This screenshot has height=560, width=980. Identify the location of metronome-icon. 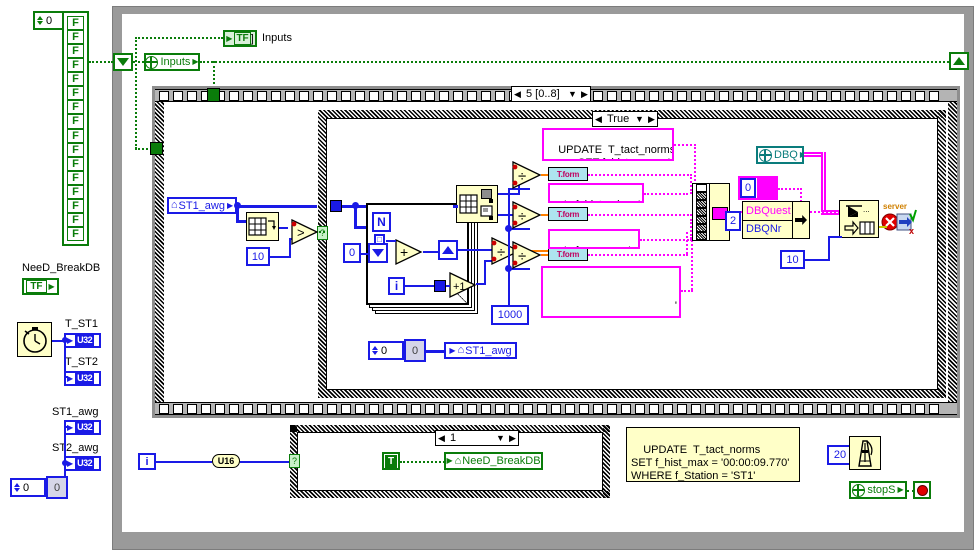
(865, 453).